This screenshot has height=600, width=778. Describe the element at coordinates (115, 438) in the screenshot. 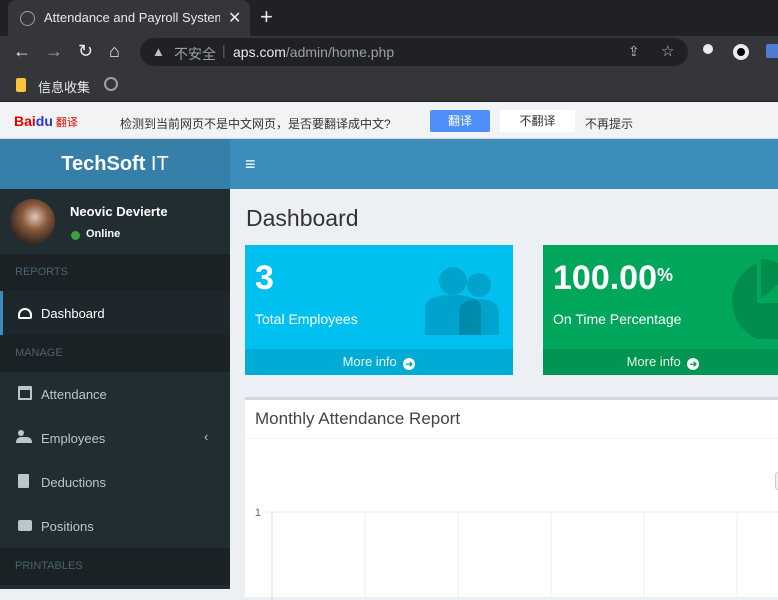

I see `sidebar-item-employees: Employees ‹` at that location.